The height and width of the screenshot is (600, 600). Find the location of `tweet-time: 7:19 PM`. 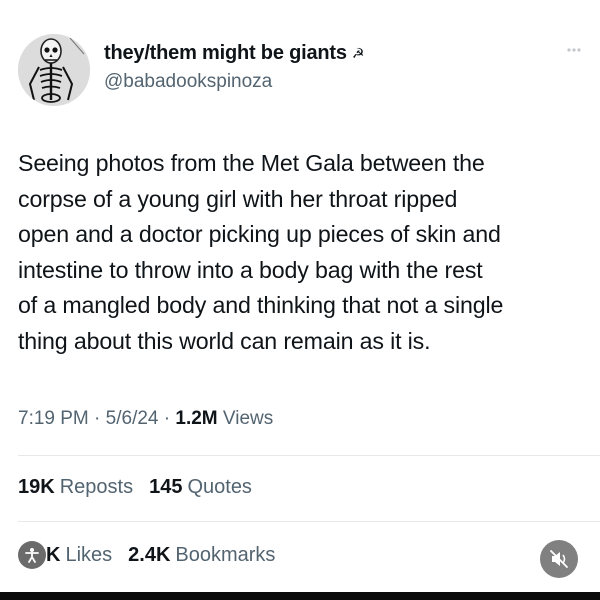

tweet-time: 7:19 PM is located at coordinates (53, 418).